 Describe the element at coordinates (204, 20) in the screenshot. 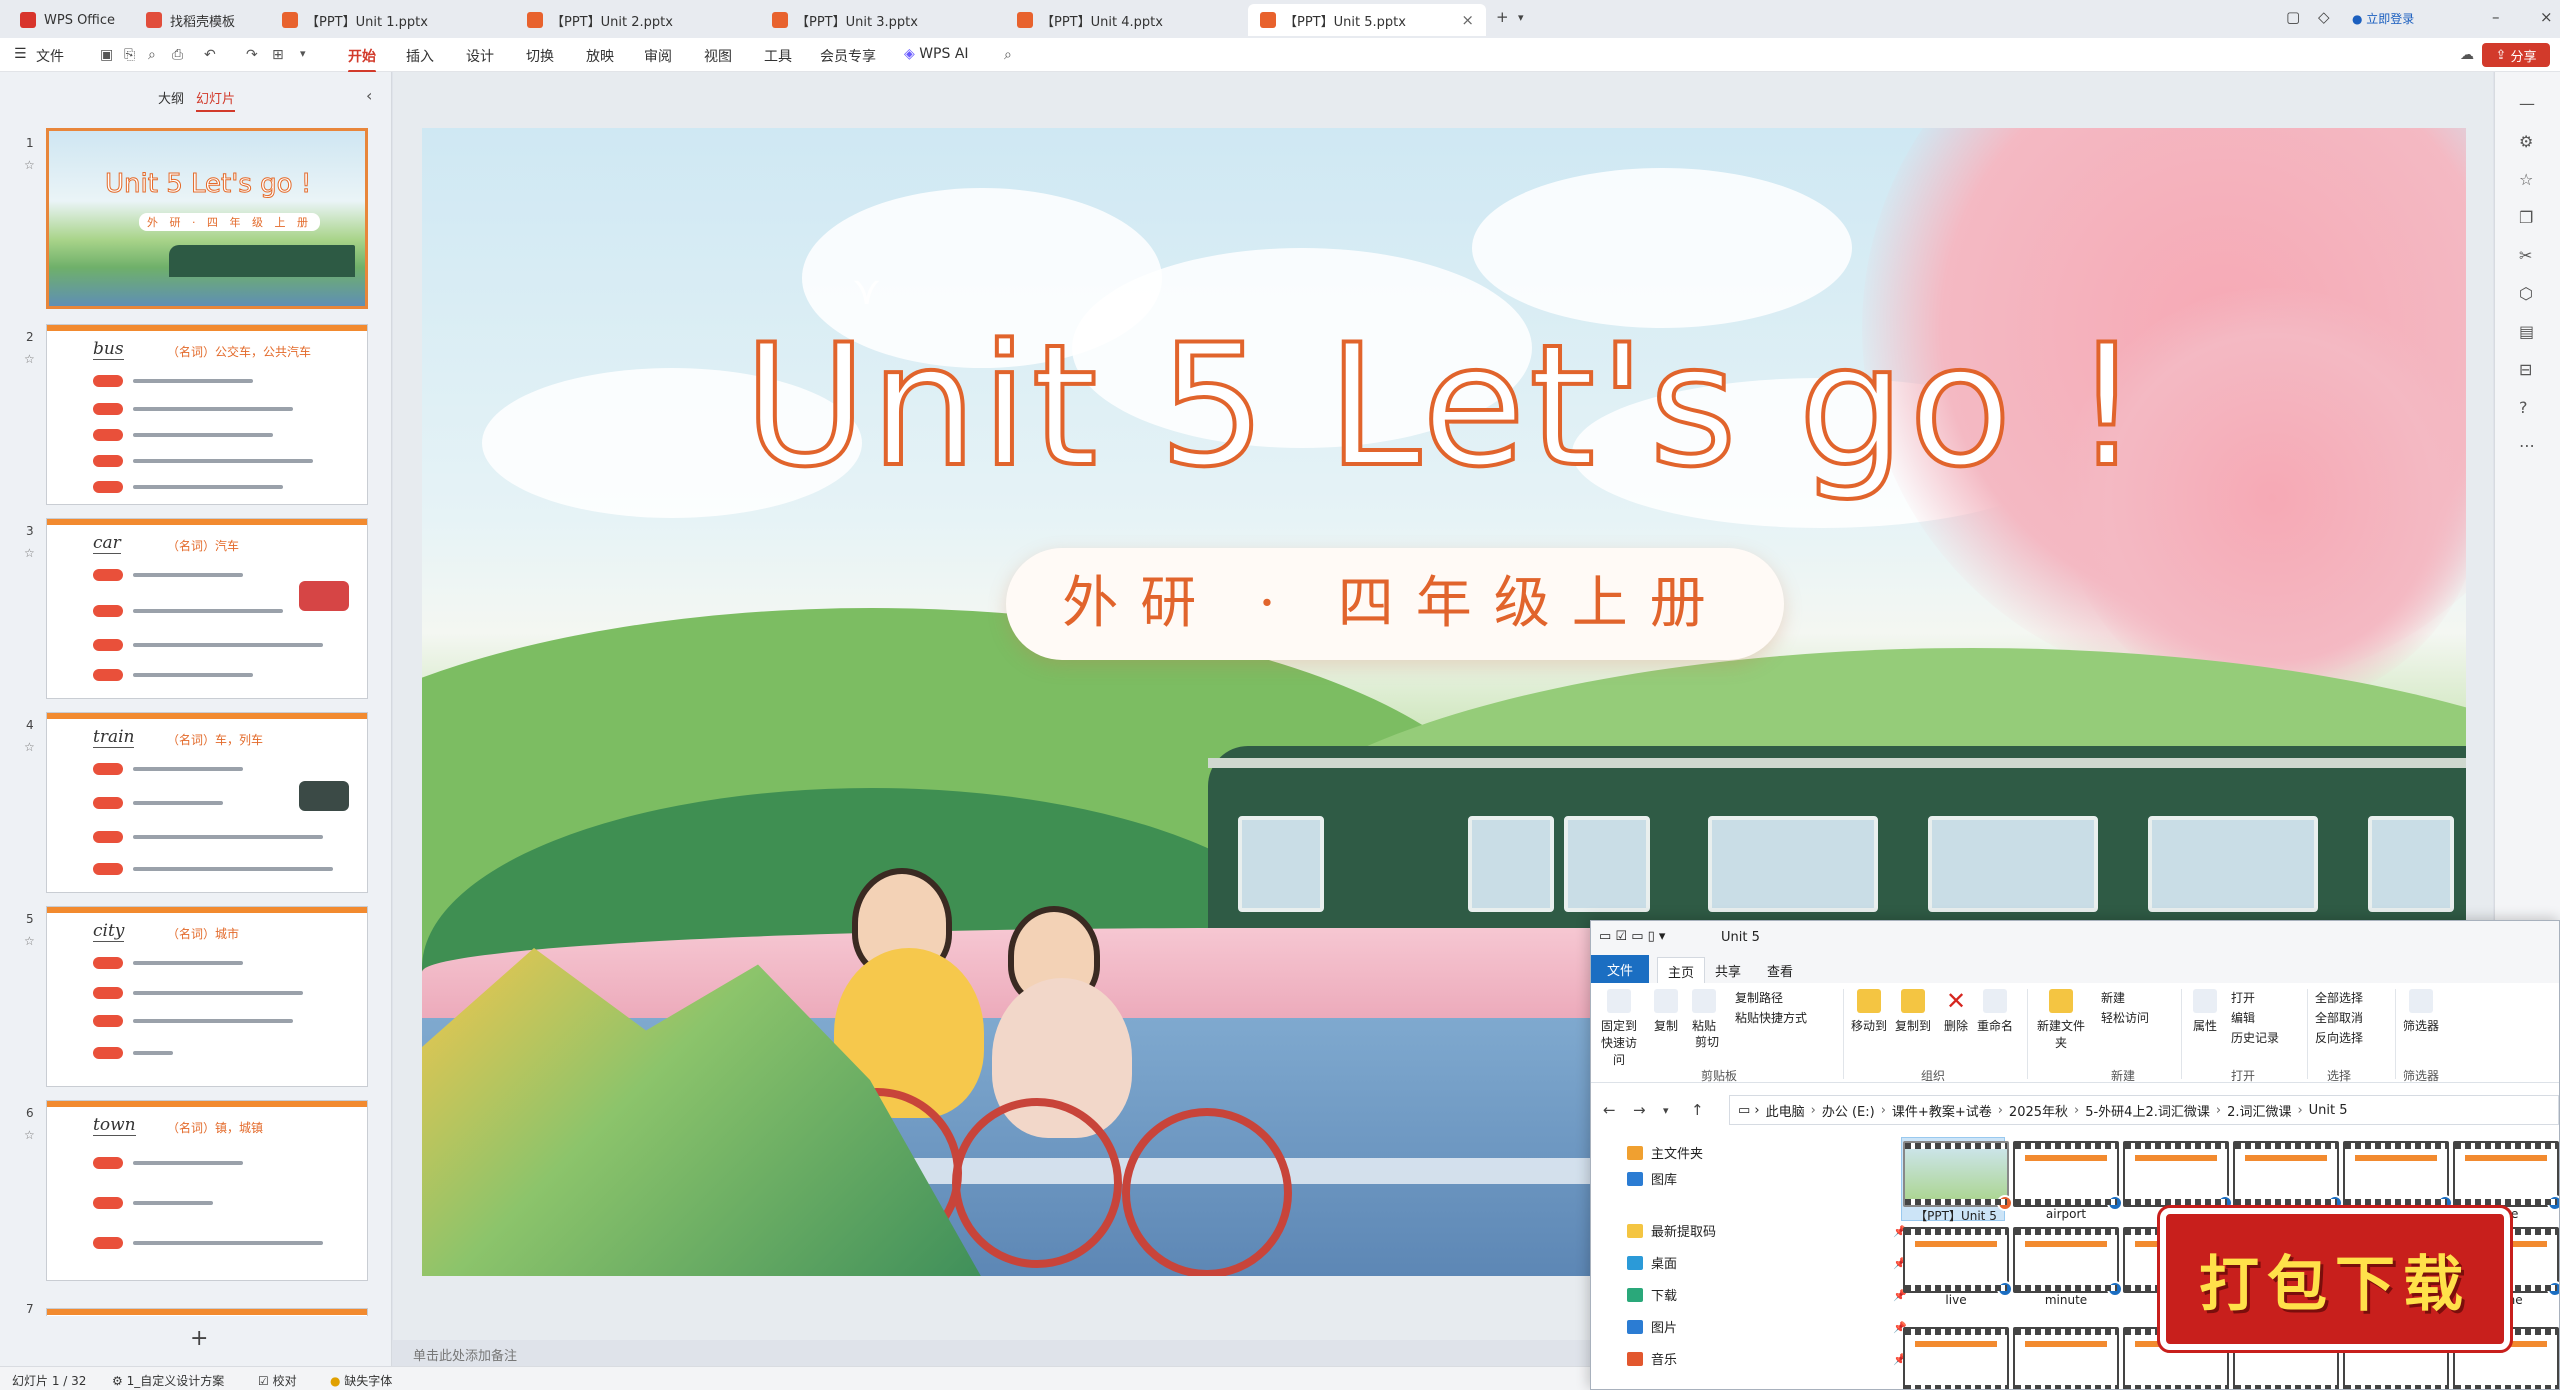

I see `tab-template: 找稻壳模板` at that location.